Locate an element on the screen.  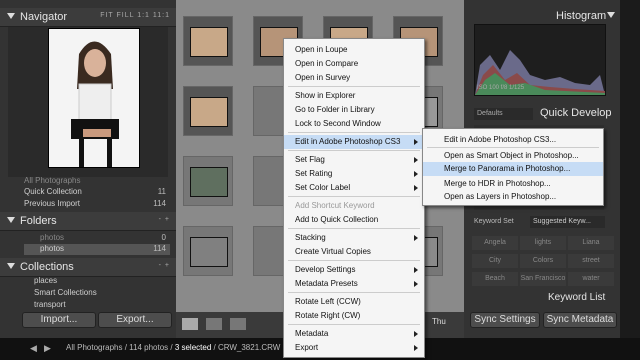
keyword-list-title: Keyword List is located at coordinates (576, 297).